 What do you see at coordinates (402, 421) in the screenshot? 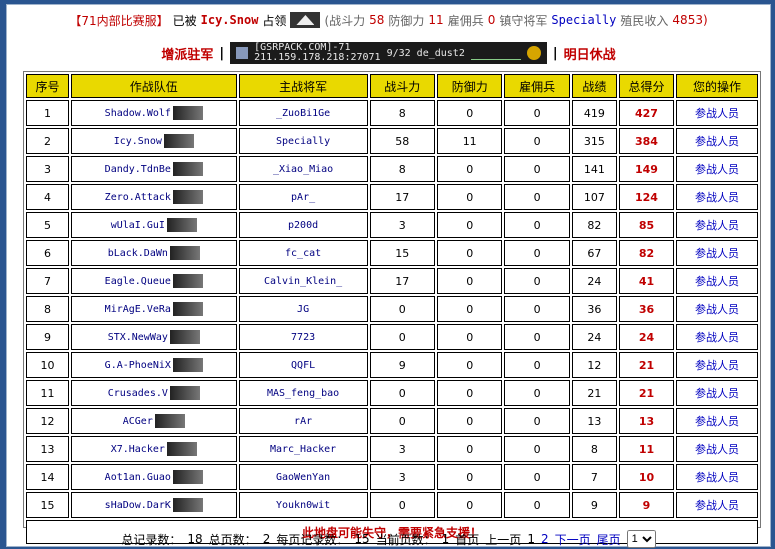
I see `attack-cell: 0` at bounding box center [402, 421].